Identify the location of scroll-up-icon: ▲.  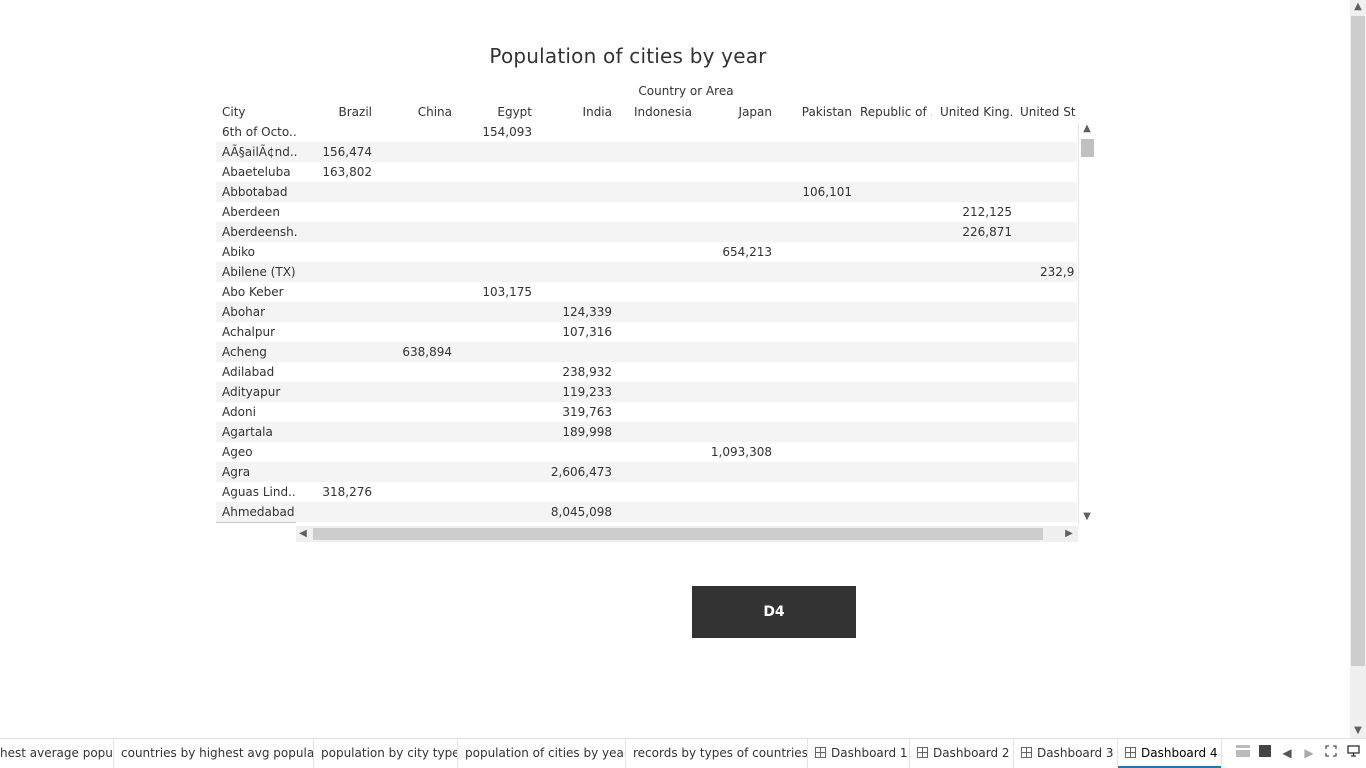
(1087, 129).